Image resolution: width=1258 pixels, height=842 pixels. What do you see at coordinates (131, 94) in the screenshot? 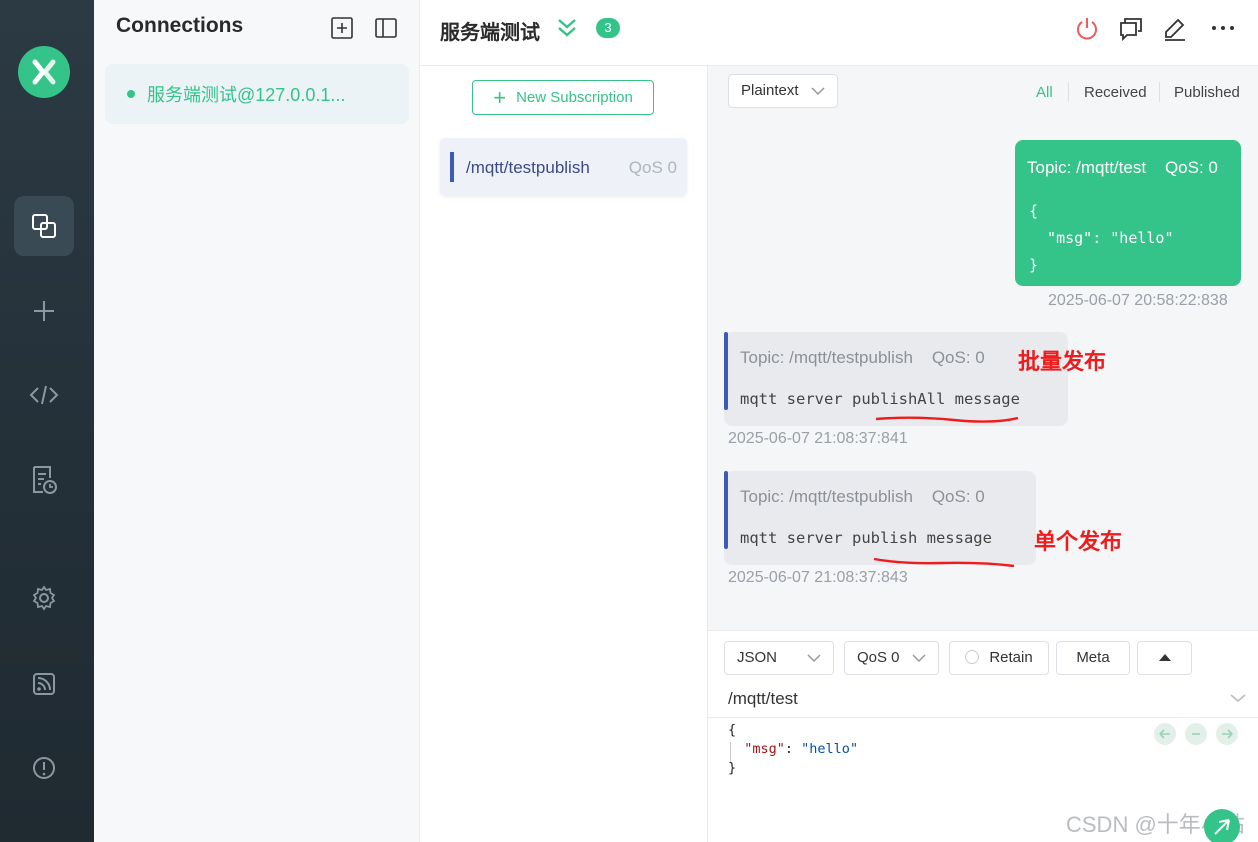
I see `connected-status-dot` at bounding box center [131, 94].